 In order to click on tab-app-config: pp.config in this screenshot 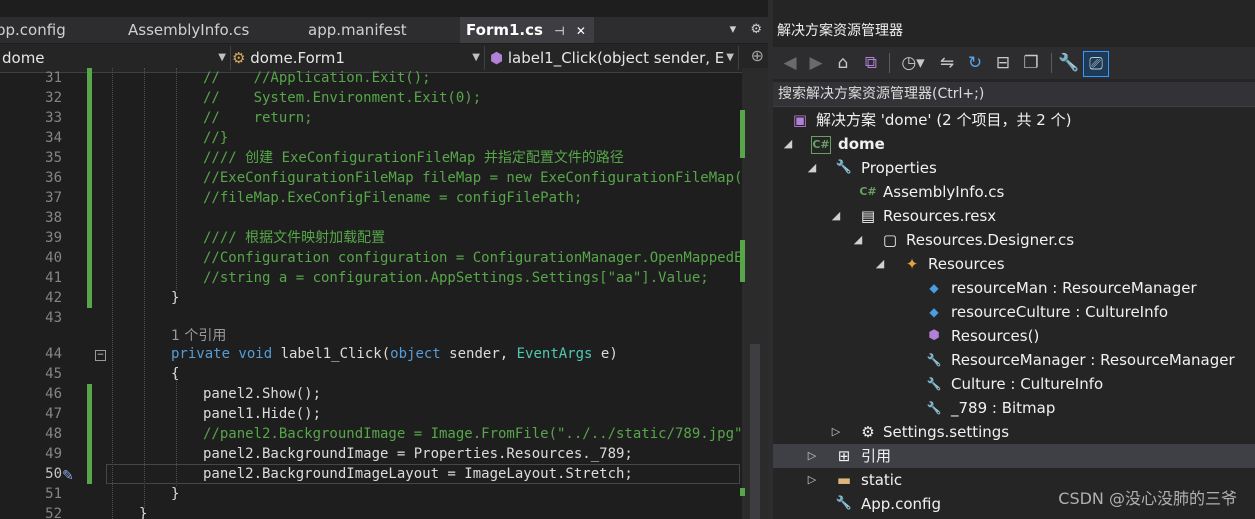, I will do `click(54, 30)`.